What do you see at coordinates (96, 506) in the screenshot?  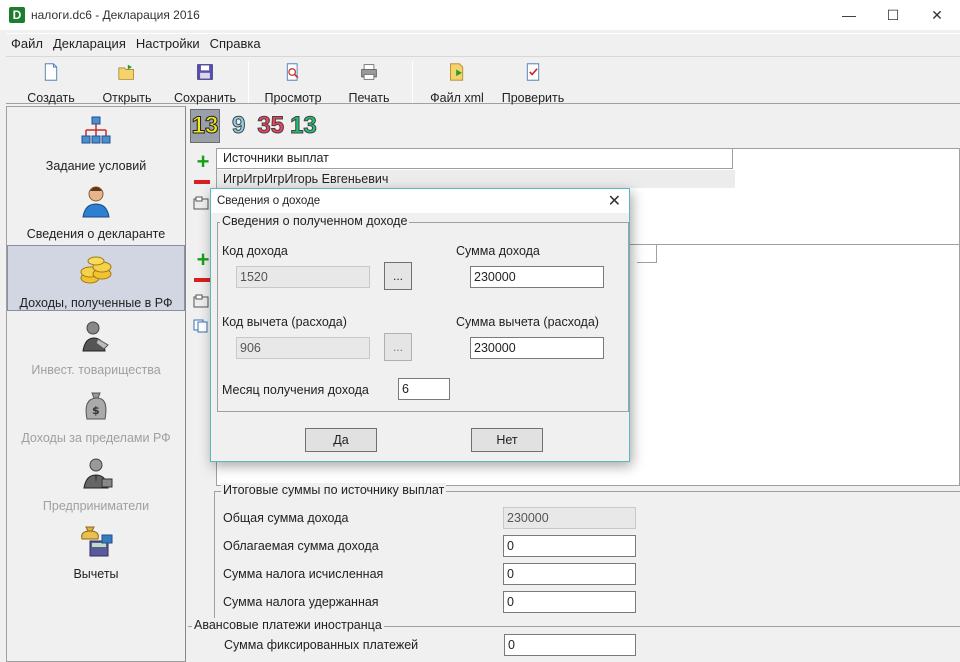 I see `sidebar-item-label: Предприниматели` at bounding box center [96, 506].